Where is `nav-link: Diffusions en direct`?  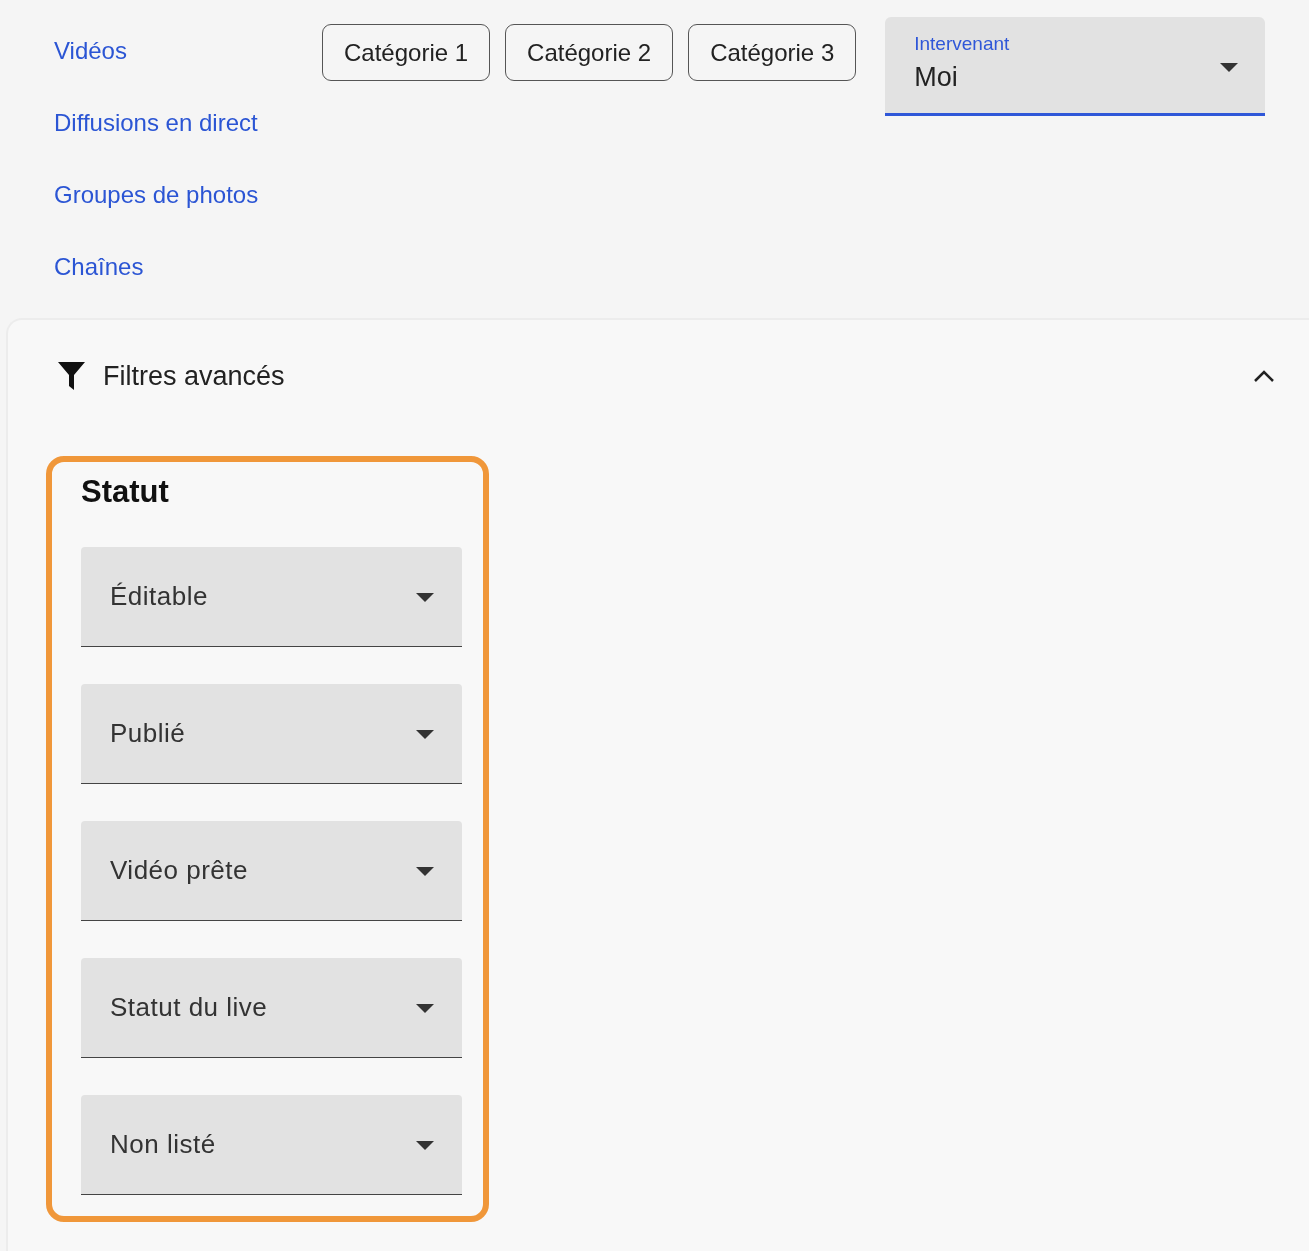 nav-link: Diffusions en direct is located at coordinates (156, 123).